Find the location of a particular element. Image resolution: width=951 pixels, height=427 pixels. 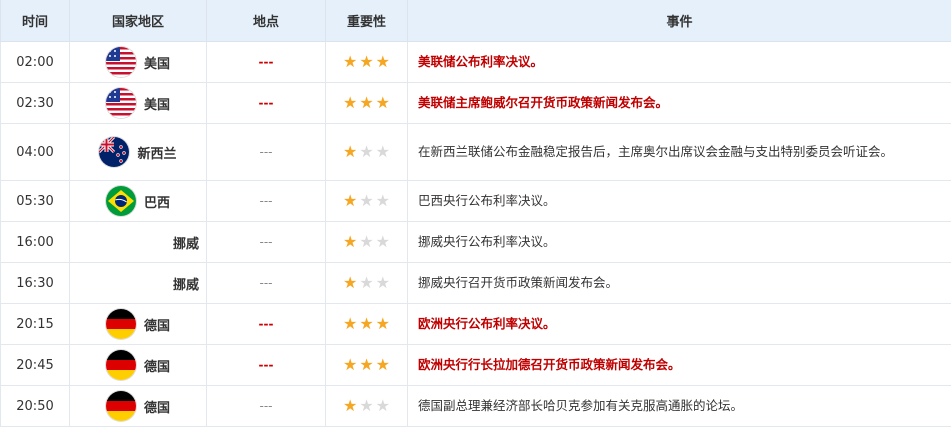

event-time: 02:30 is located at coordinates (35, 103).